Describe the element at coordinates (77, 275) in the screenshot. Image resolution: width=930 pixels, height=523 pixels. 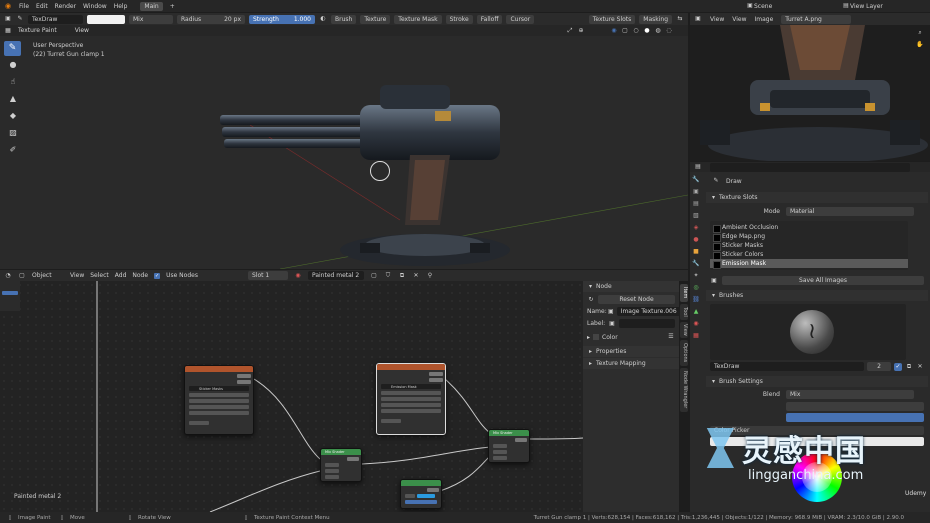
I see `node-view-menu: View` at that location.